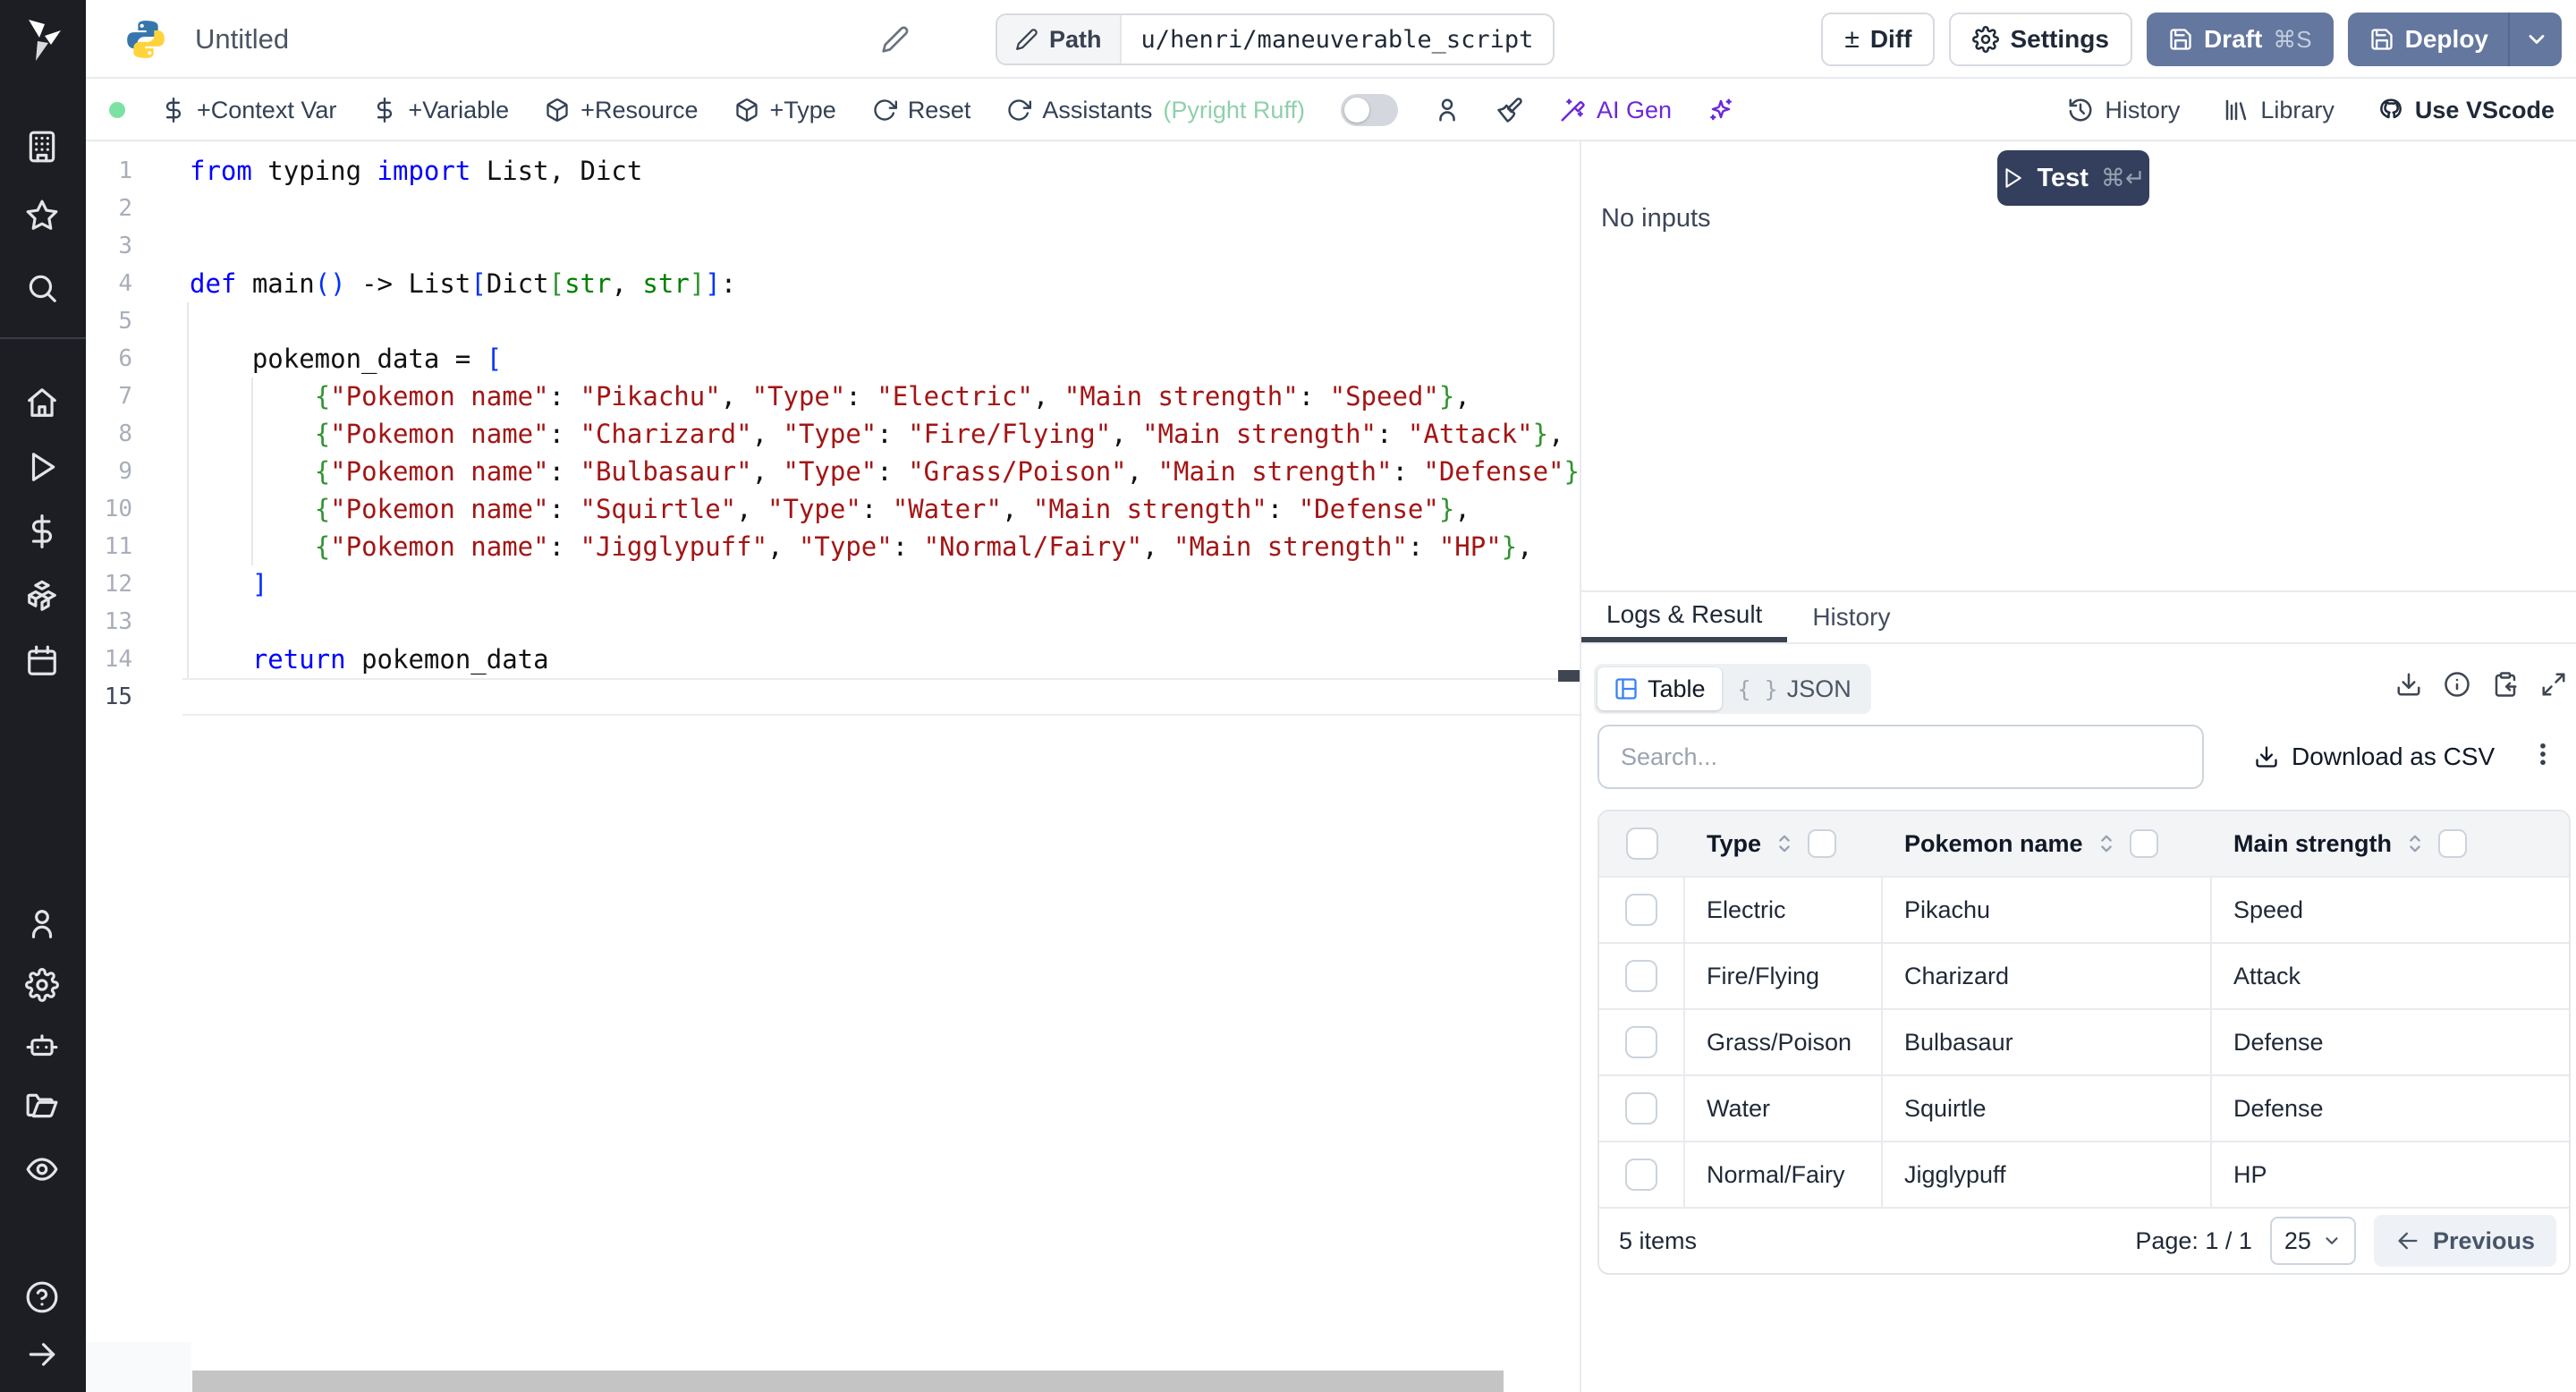 Image resolution: width=2576 pixels, height=1392 pixels. What do you see at coordinates (2481, 684) in the screenshot?
I see `result-action-icons` at bounding box center [2481, 684].